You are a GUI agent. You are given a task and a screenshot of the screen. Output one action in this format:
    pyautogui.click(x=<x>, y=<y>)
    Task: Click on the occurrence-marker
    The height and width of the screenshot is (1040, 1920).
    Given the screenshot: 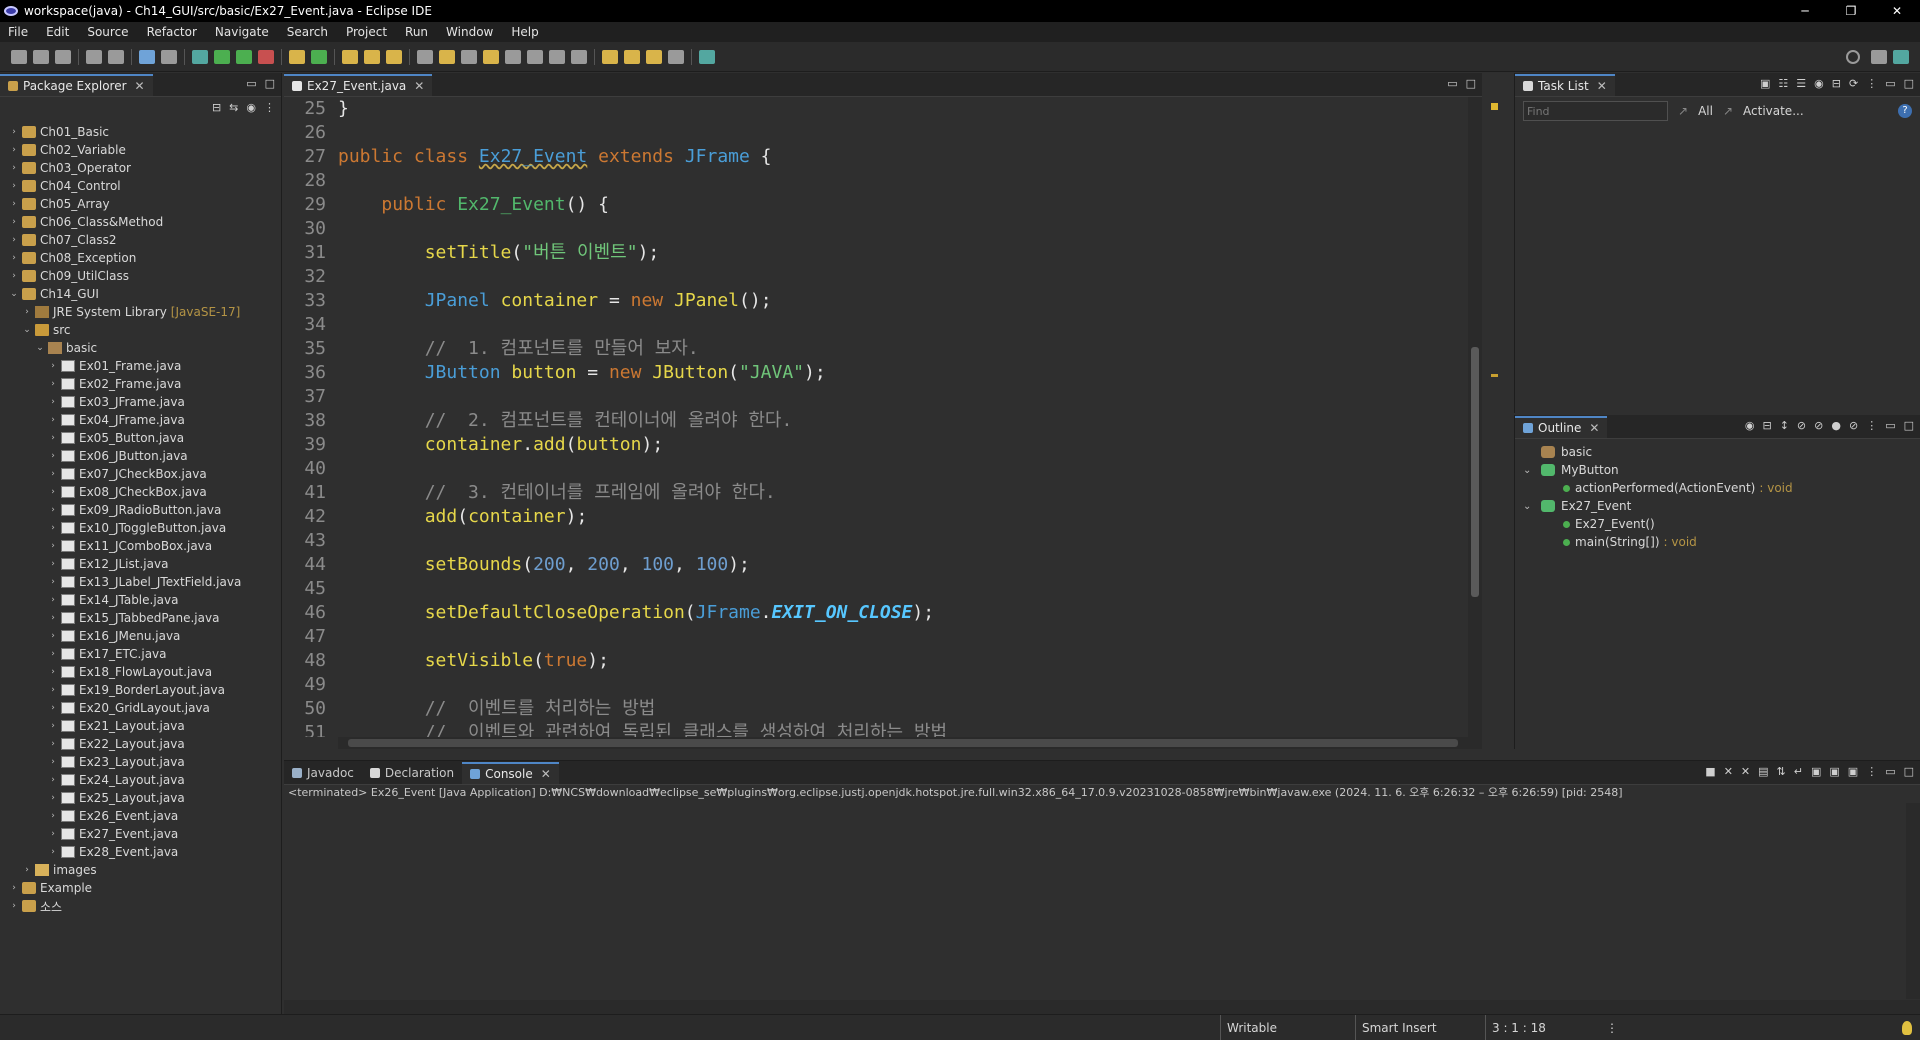 What is the action you would take?
    pyautogui.click(x=1494, y=375)
    